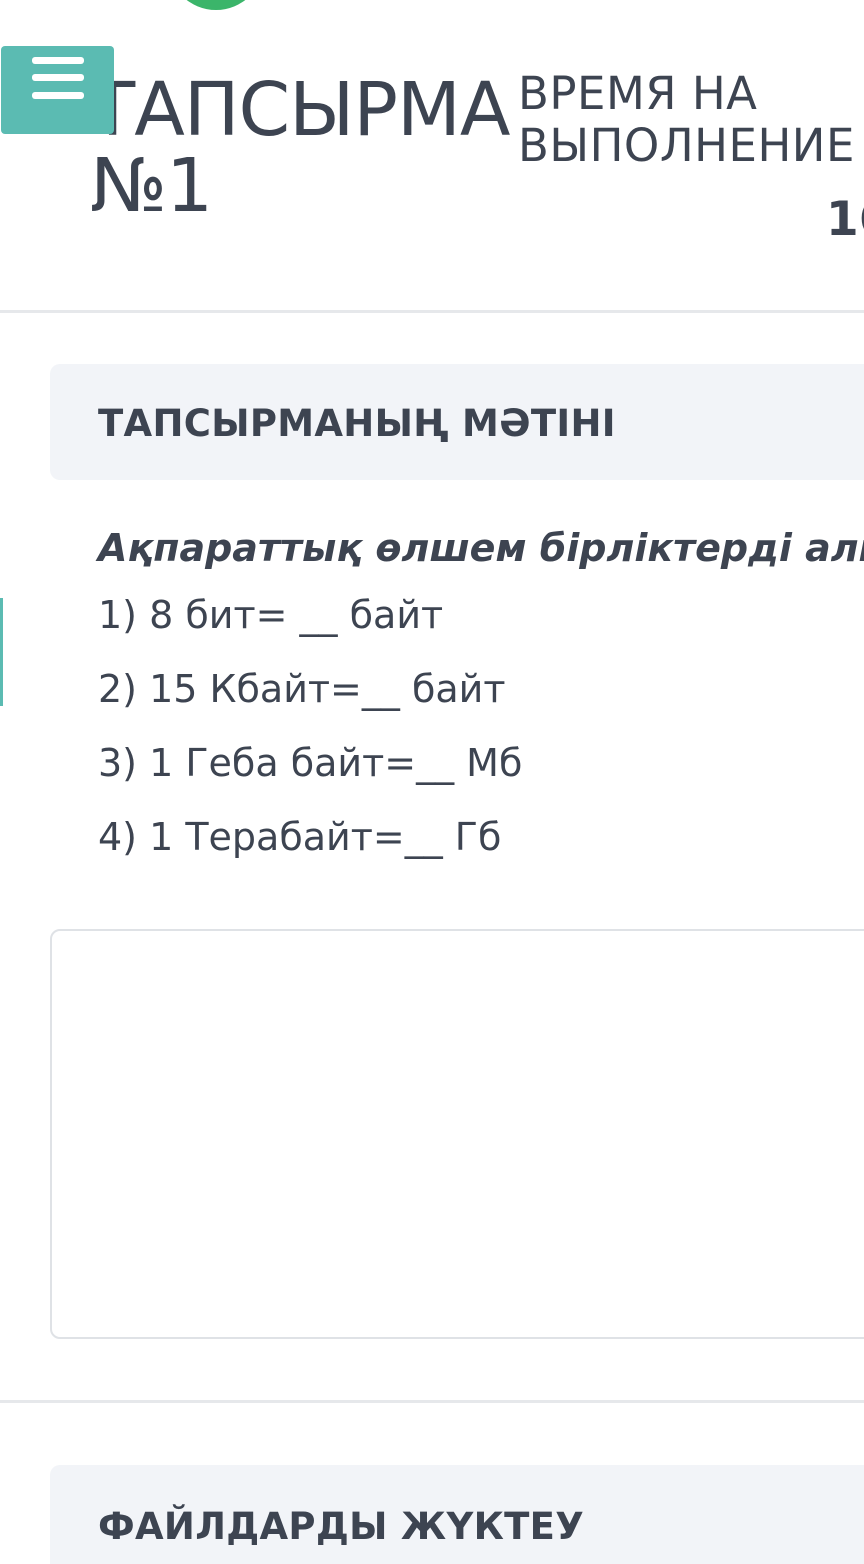 This screenshot has width=864, height=1564. What do you see at coordinates (302, 689) in the screenshot?
I see `task-item: 2) 15 Кбайт=__ байт` at bounding box center [302, 689].